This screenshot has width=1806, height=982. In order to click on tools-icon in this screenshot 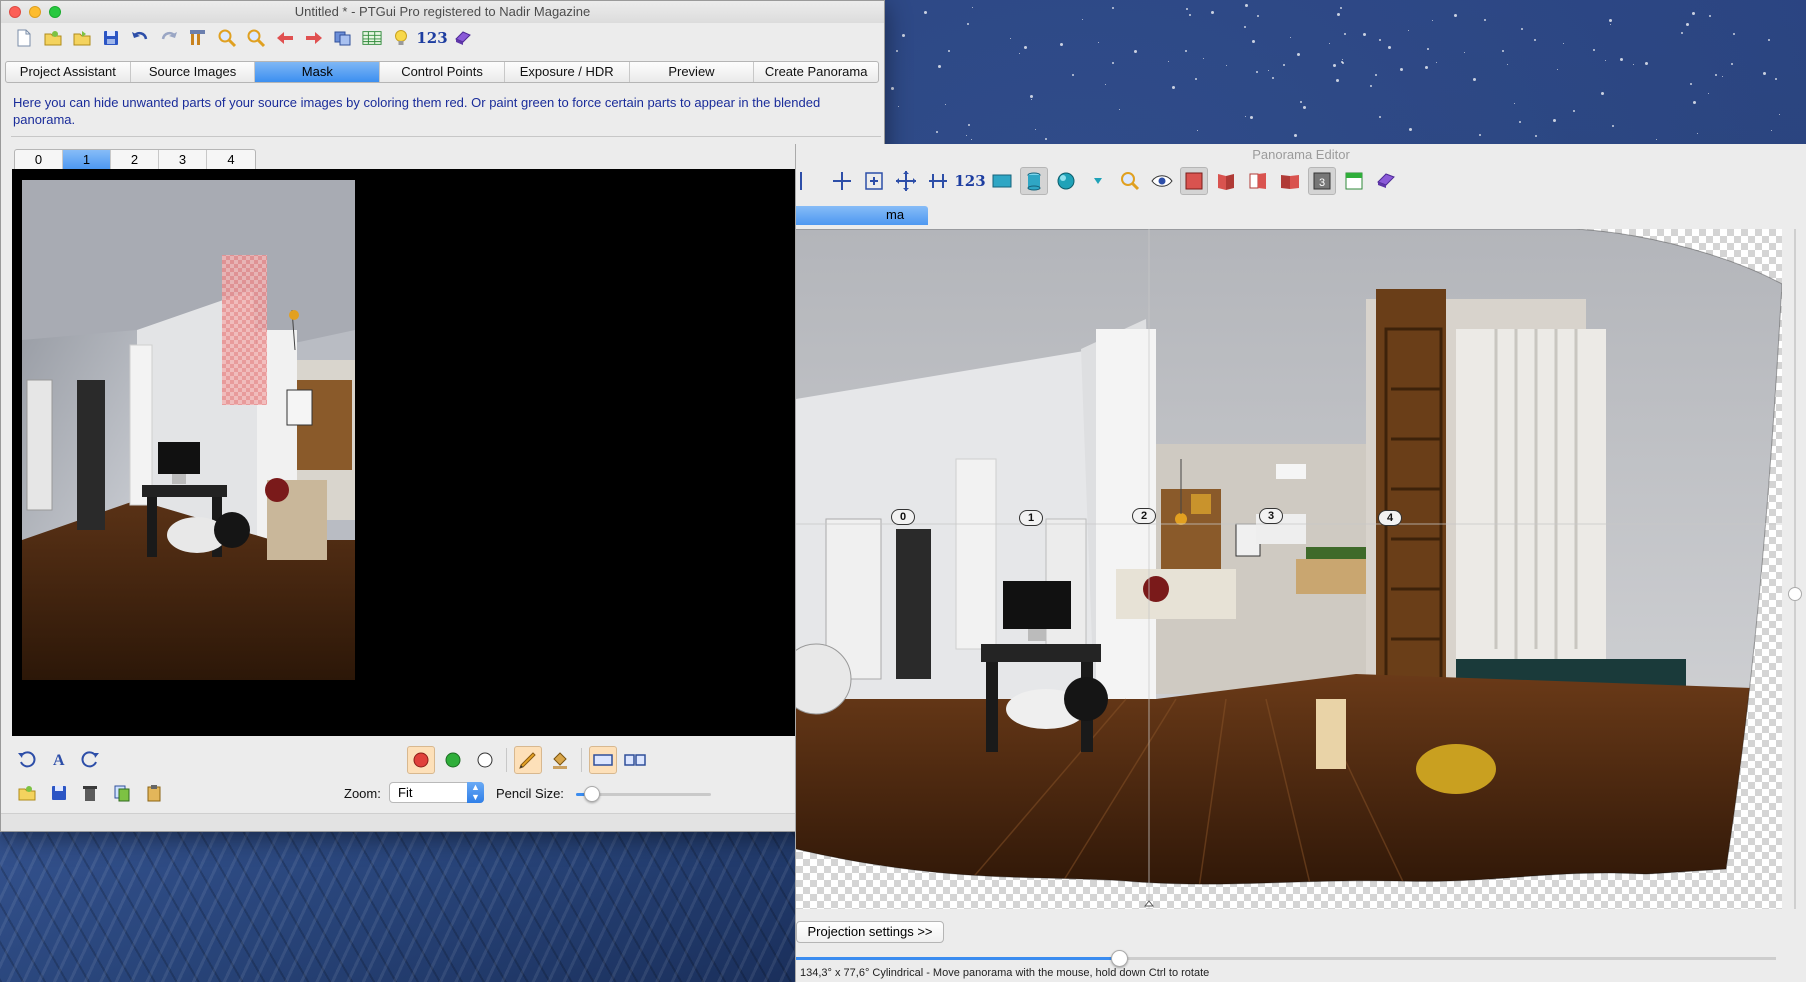, I will do `click(198, 38)`.